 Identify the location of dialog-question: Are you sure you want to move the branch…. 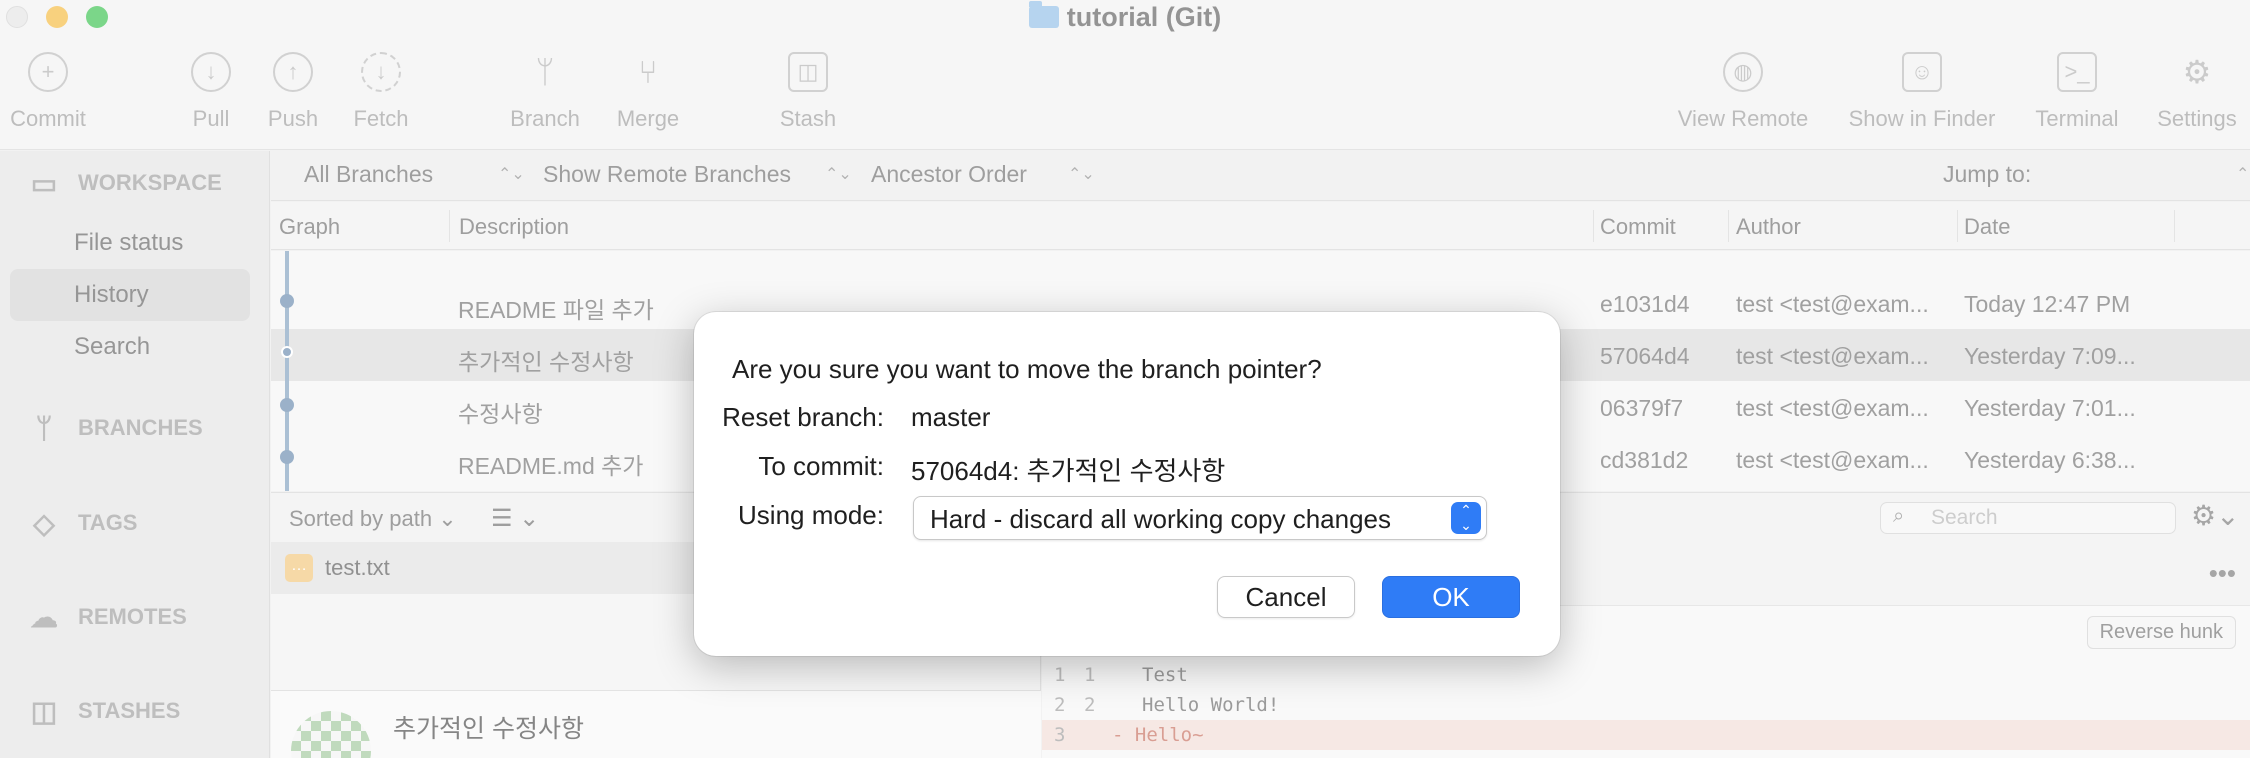
(1027, 369).